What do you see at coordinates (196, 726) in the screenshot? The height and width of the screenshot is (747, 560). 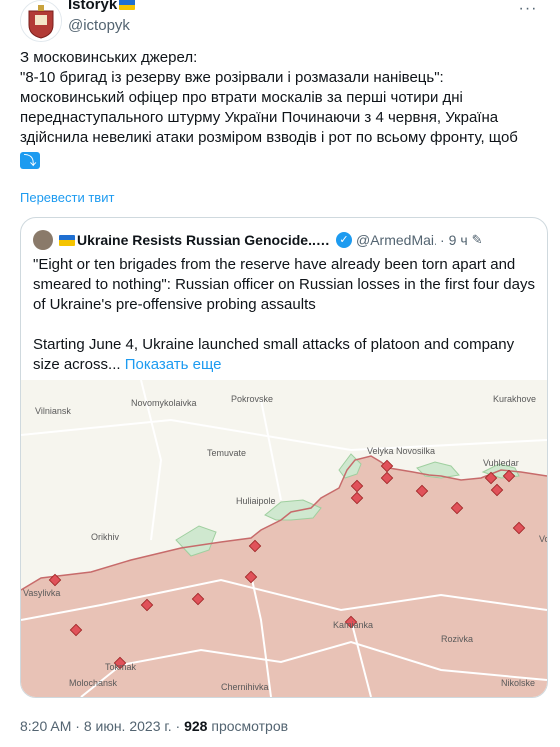 I see `views-count: 928` at bounding box center [196, 726].